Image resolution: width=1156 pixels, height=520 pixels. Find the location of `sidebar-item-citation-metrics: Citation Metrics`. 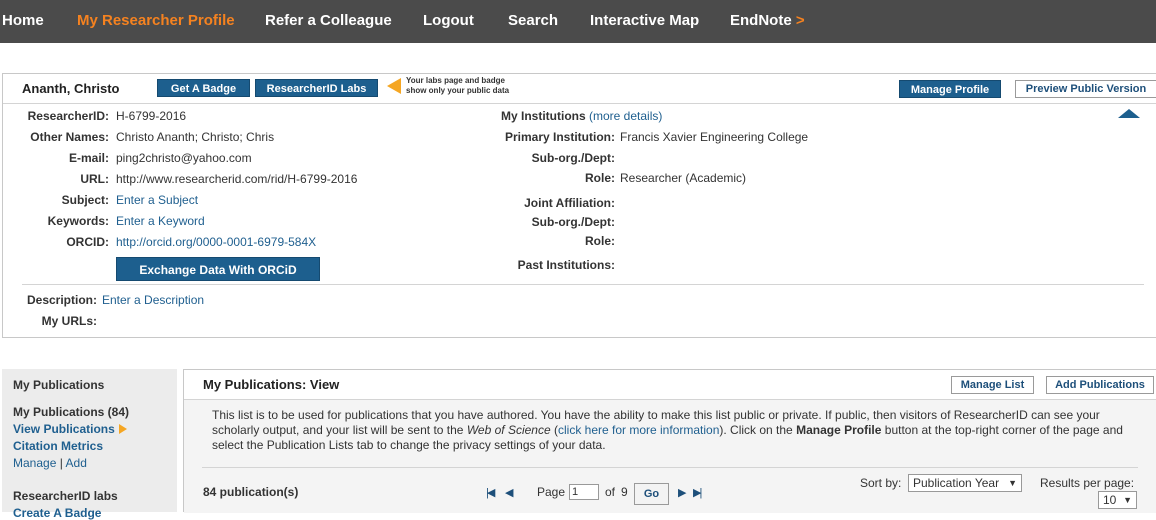

sidebar-item-citation-metrics: Citation Metrics is located at coordinates (58, 446).